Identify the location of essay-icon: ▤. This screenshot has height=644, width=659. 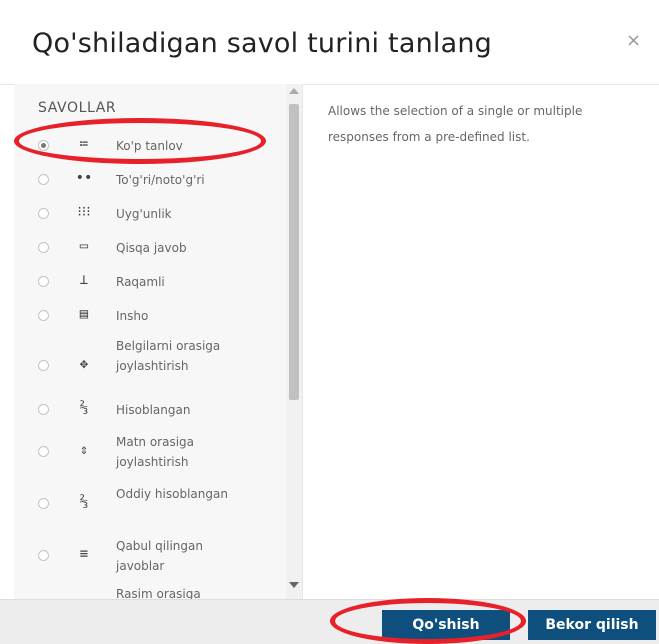
(84, 314).